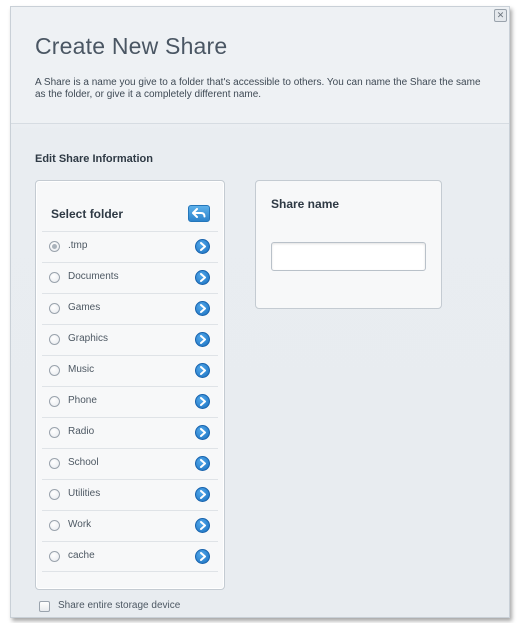 The width and height of the screenshot is (518, 623). What do you see at coordinates (44, 606) in the screenshot?
I see `share-entire-device-checkbox` at bounding box center [44, 606].